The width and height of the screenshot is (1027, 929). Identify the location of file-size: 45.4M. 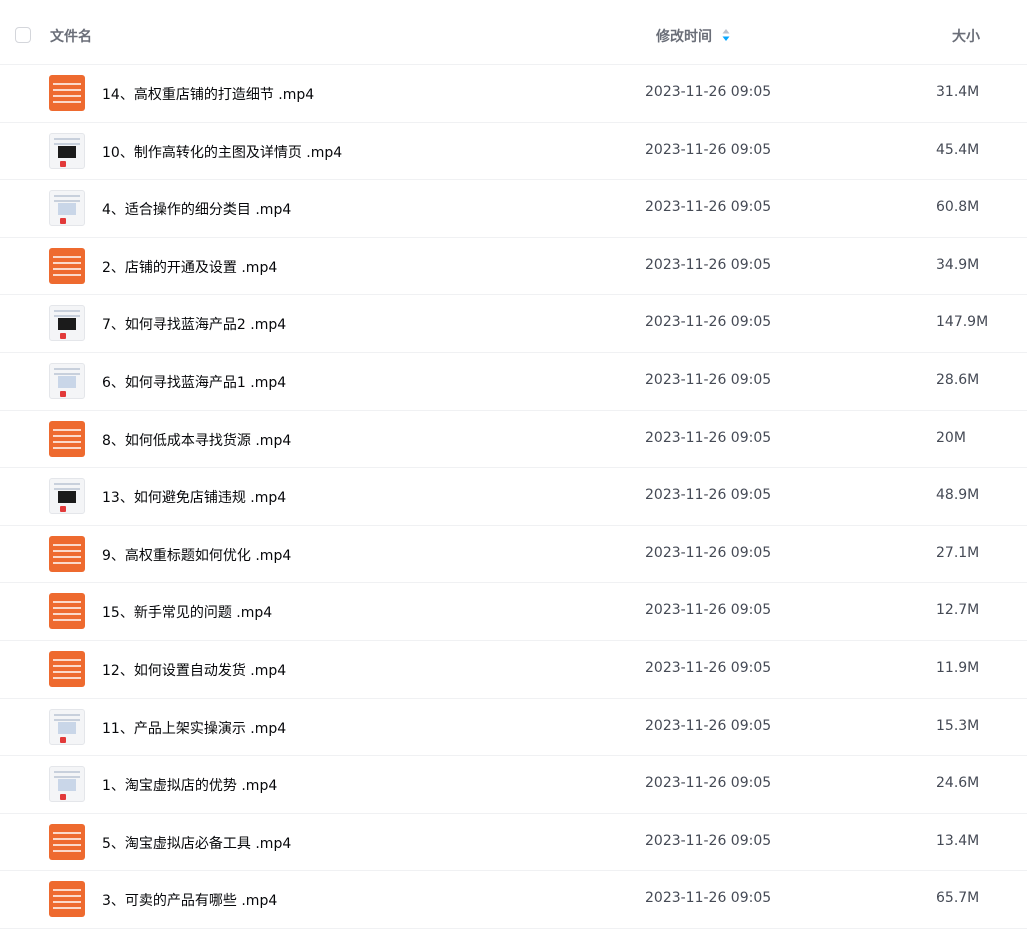
(958, 149).